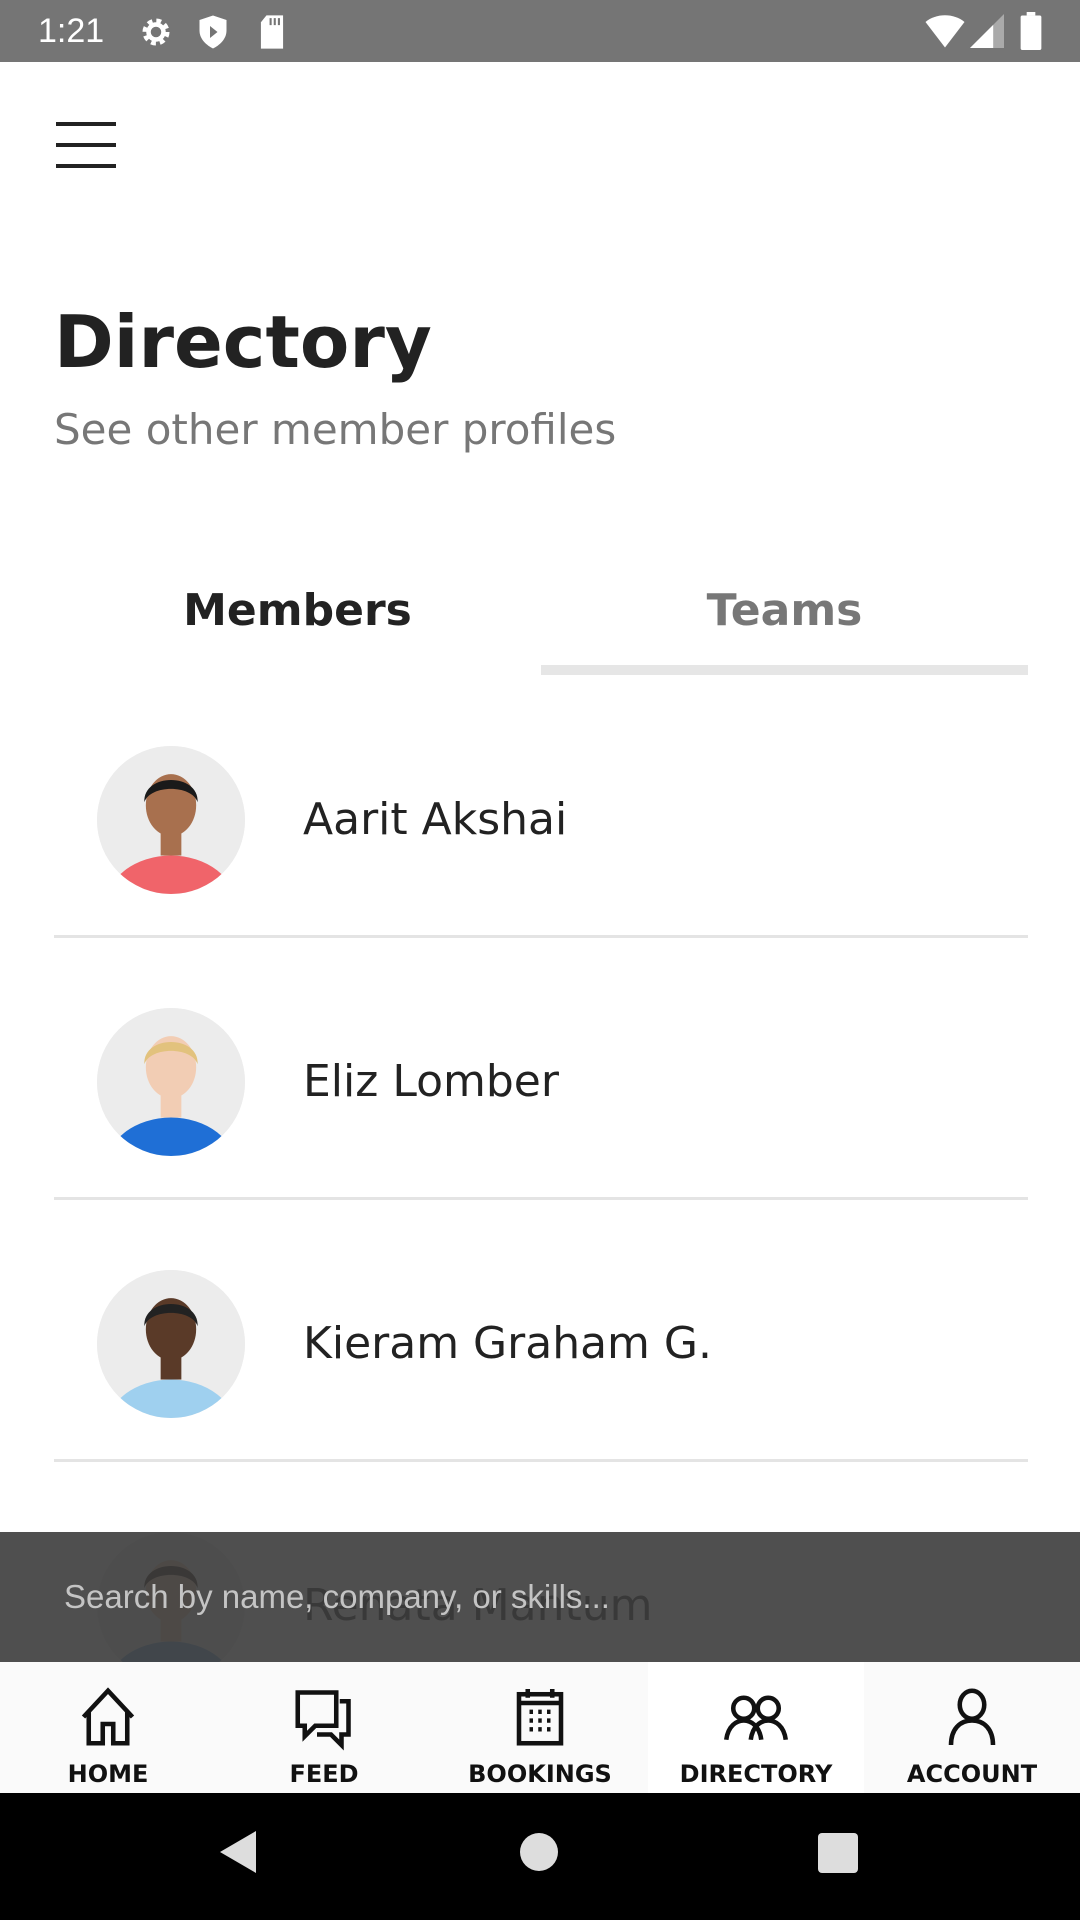 This screenshot has width=1080, height=1920. I want to click on tab-members: Members, so click(297, 610).